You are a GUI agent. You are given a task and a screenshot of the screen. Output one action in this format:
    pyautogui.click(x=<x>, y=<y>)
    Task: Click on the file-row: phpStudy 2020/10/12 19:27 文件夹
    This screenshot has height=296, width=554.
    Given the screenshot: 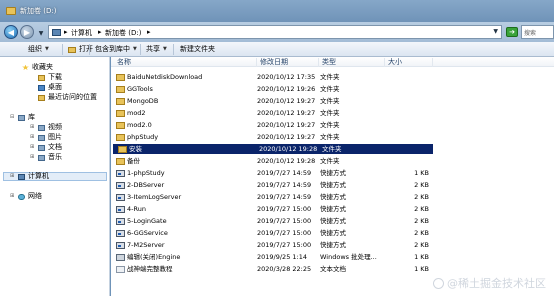 What is the action you would take?
    pyautogui.click(x=332, y=137)
    